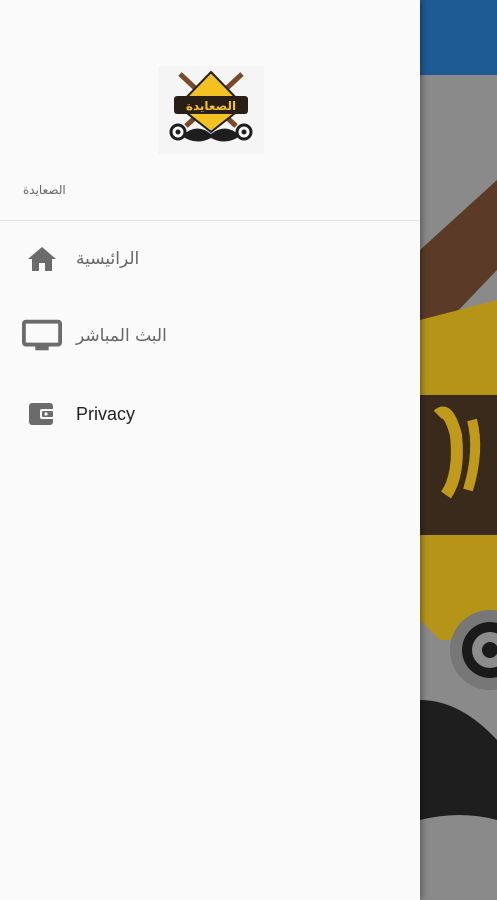 The height and width of the screenshot is (900, 497). I want to click on menu-item-home-label: الرائيسية, so click(108, 259).